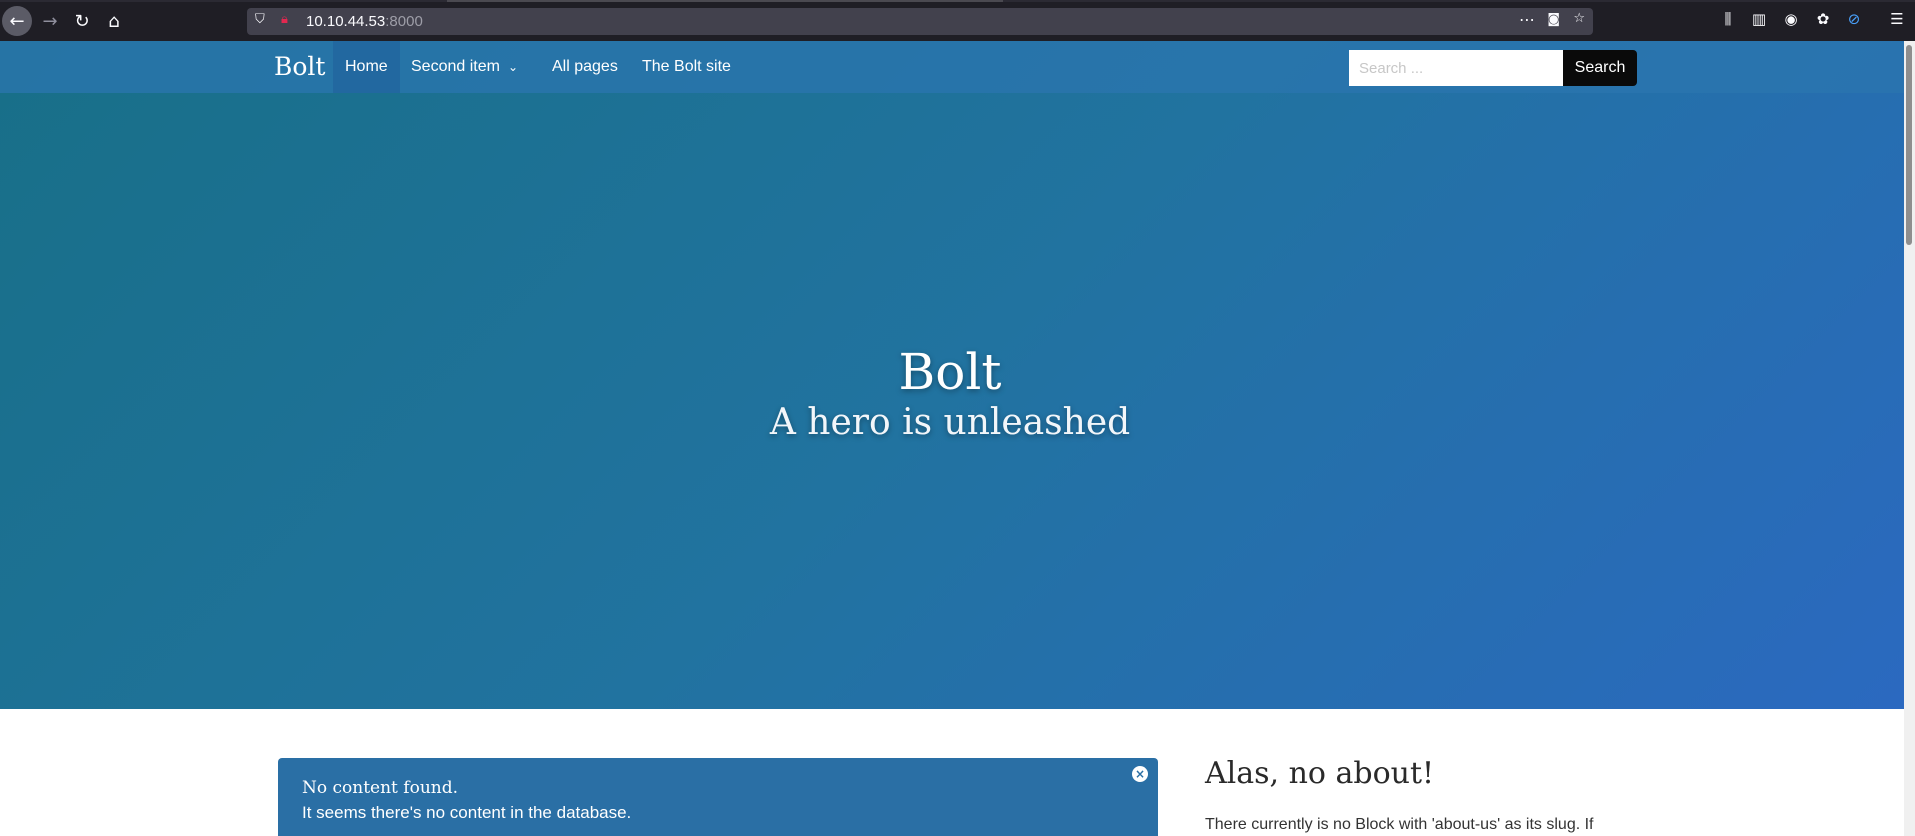 The width and height of the screenshot is (1915, 836). I want to click on url-text: 10.10.44.53:8000, so click(364, 21).